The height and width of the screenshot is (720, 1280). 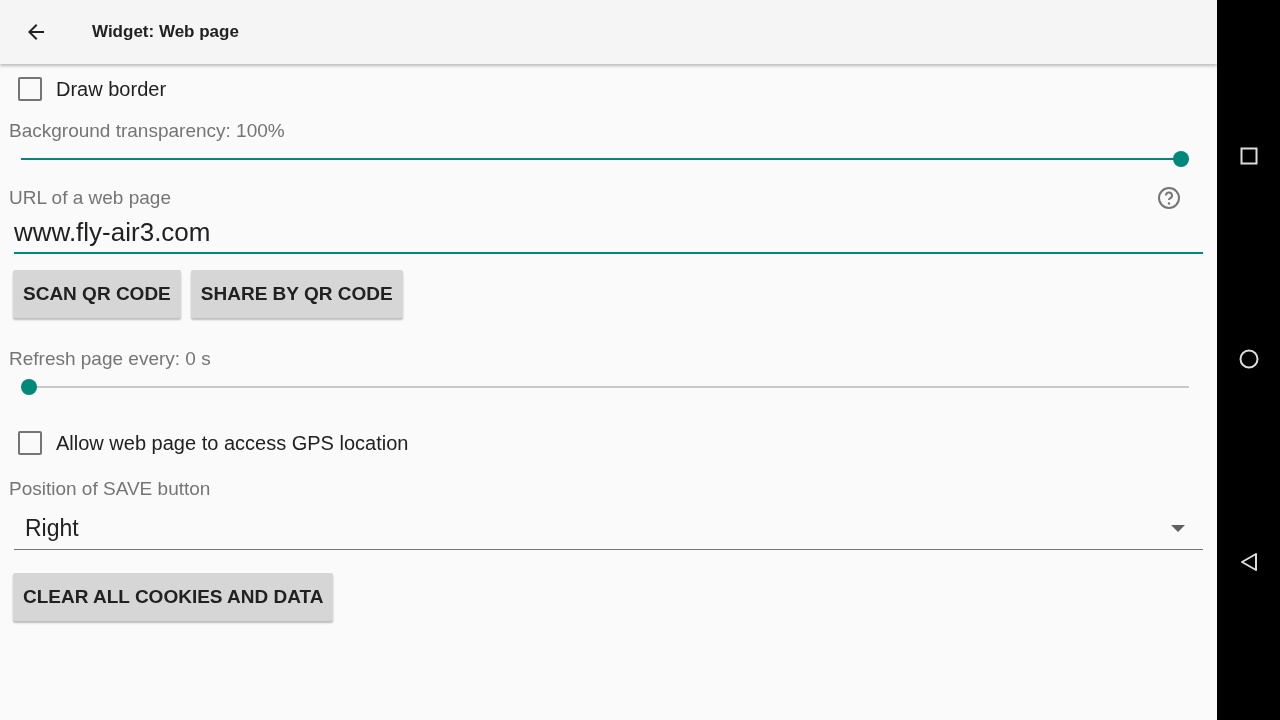 What do you see at coordinates (232, 443) in the screenshot?
I see `checkbox-label: Allow web page to access GPS location` at bounding box center [232, 443].